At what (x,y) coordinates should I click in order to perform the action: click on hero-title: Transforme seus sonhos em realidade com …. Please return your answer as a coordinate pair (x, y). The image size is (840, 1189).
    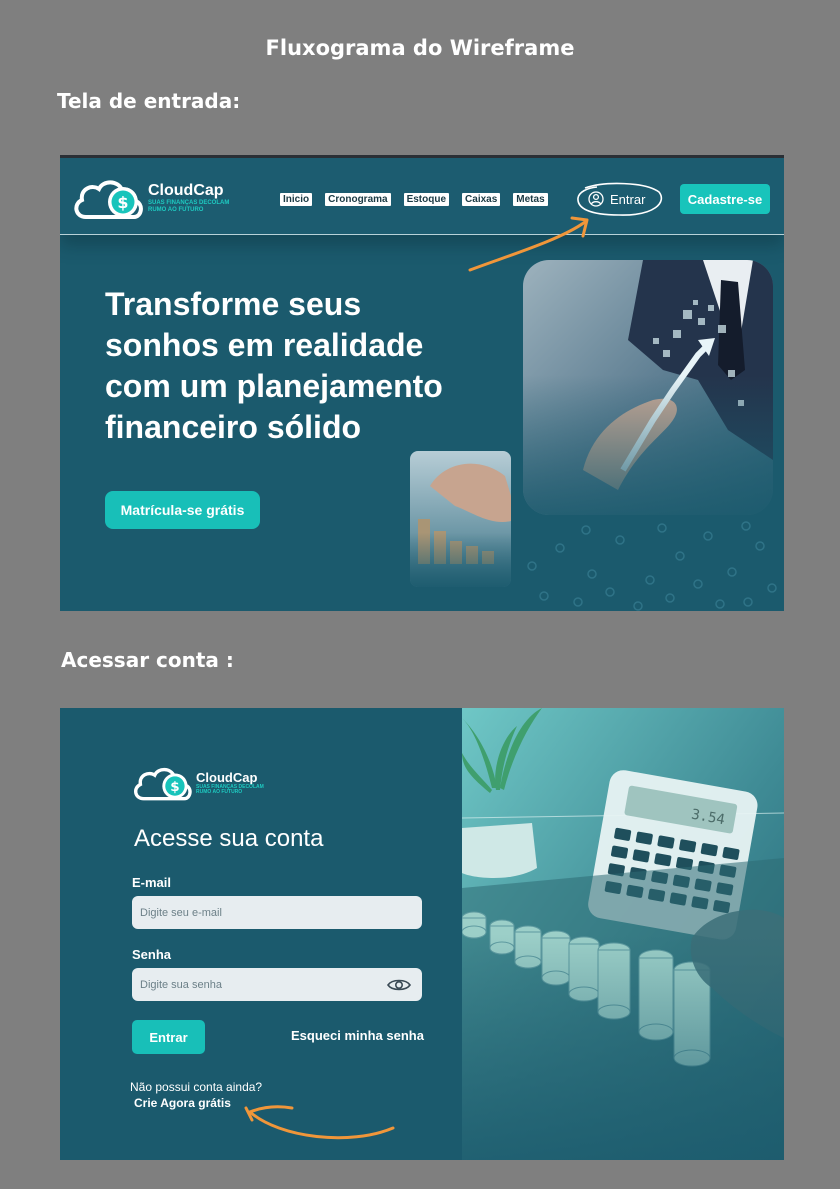
    Looking at the image, I should click on (315, 366).